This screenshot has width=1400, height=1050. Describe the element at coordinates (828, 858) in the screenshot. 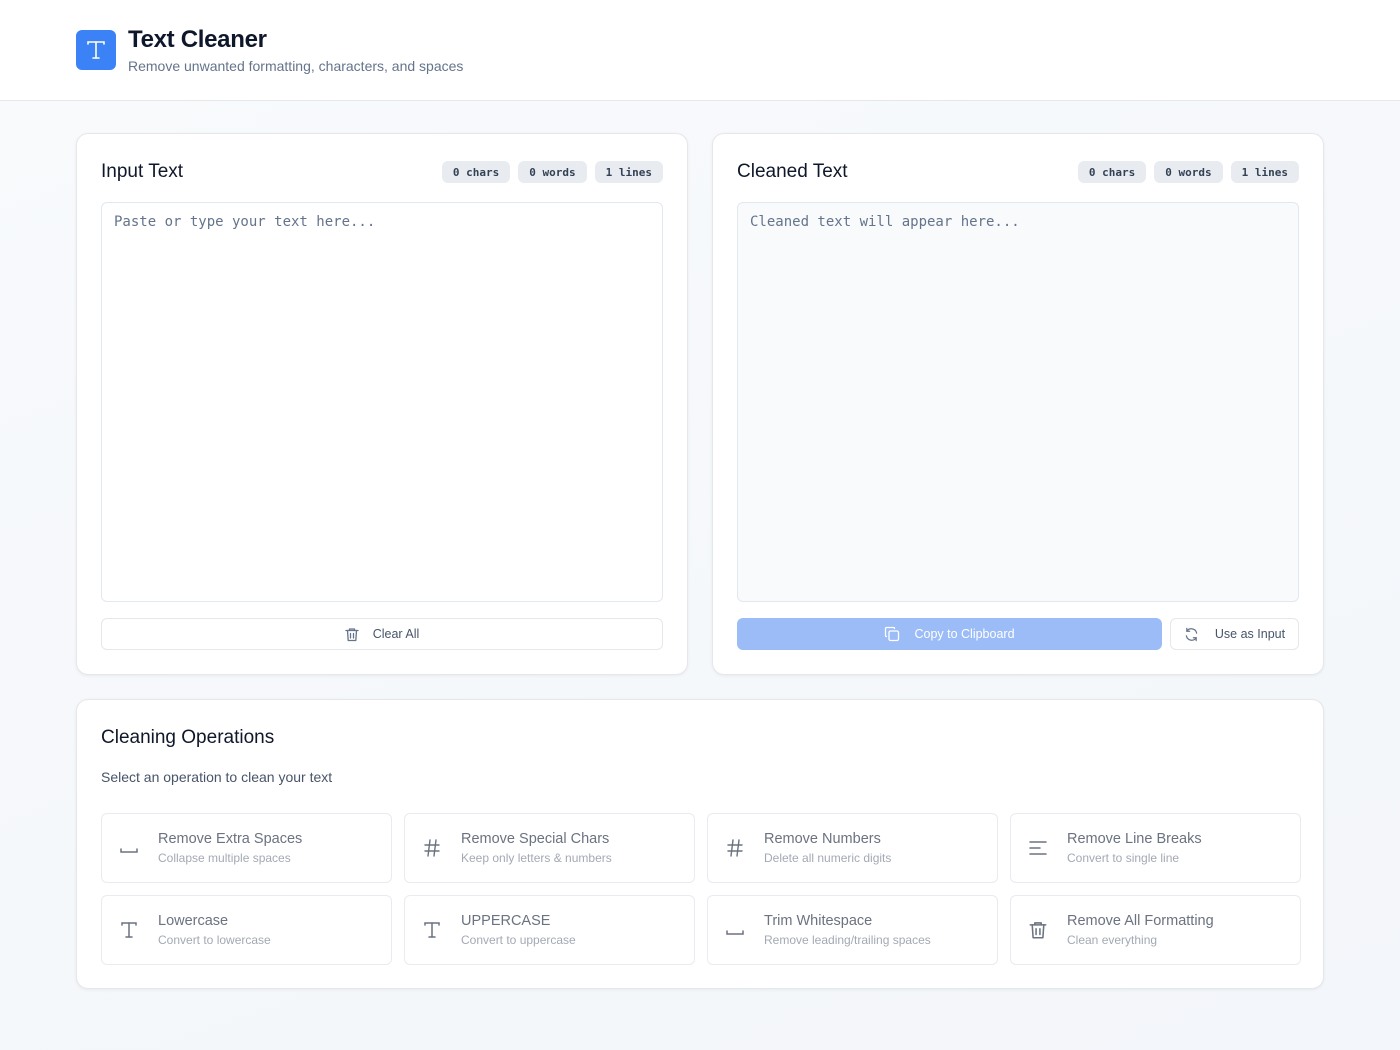

I see `op-desc: Delete all numeric digits` at that location.